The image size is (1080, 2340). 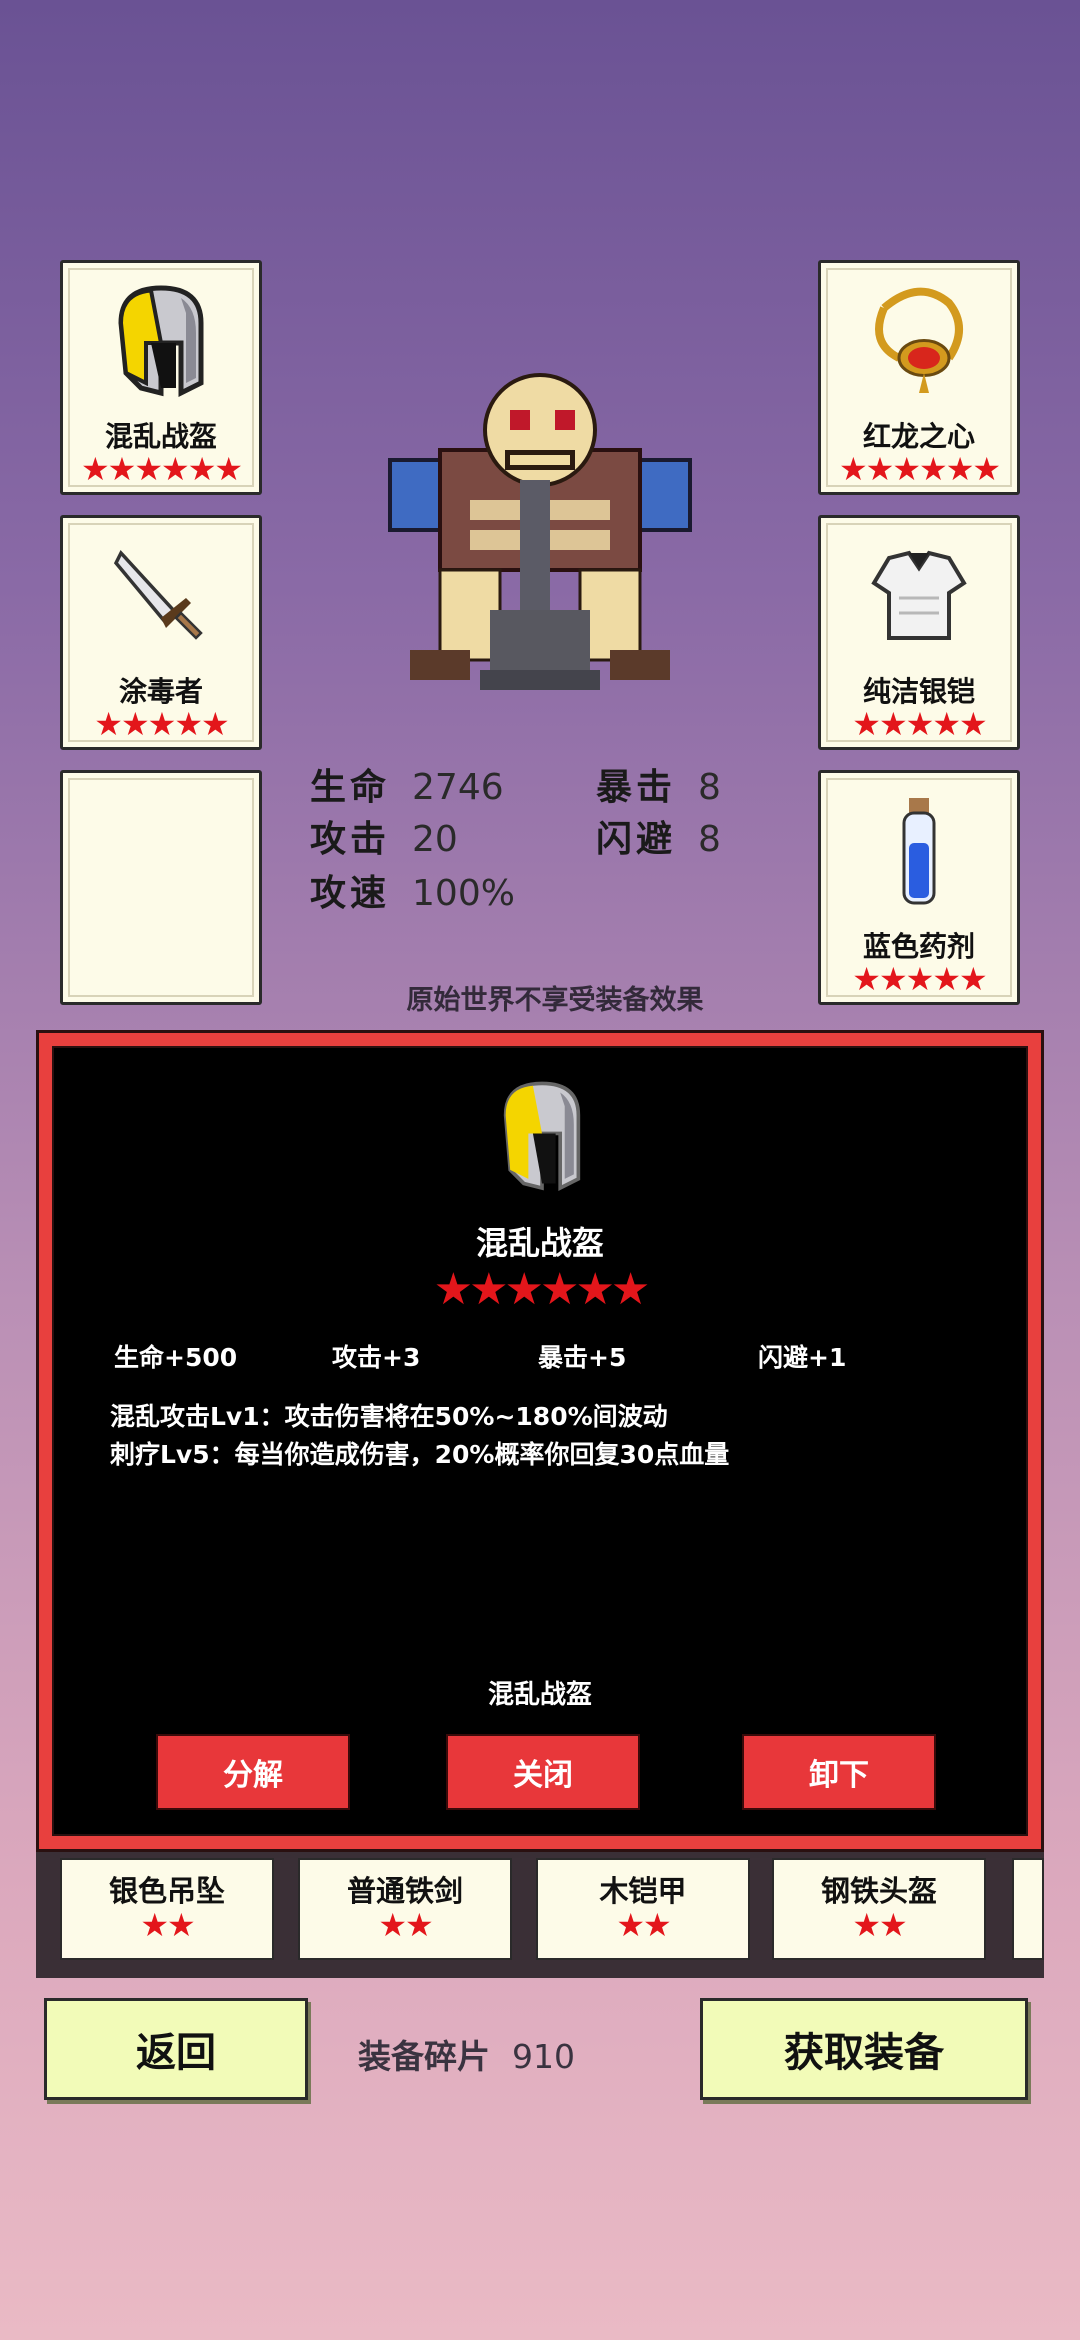 I want to click on detail-stat: 暴击+5, so click(x=582, y=1357).